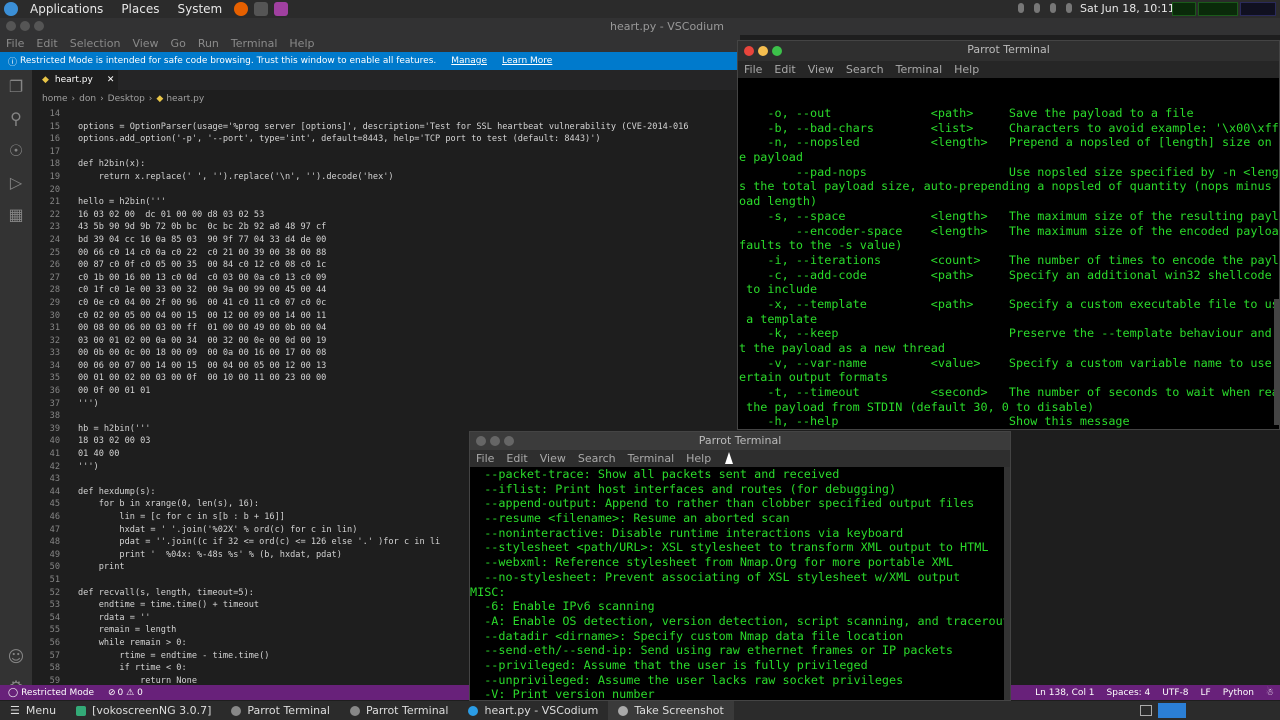 Image resolution: width=1280 pixels, height=720 pixels. I want to click on language-status: Python, so click(1238, 693).